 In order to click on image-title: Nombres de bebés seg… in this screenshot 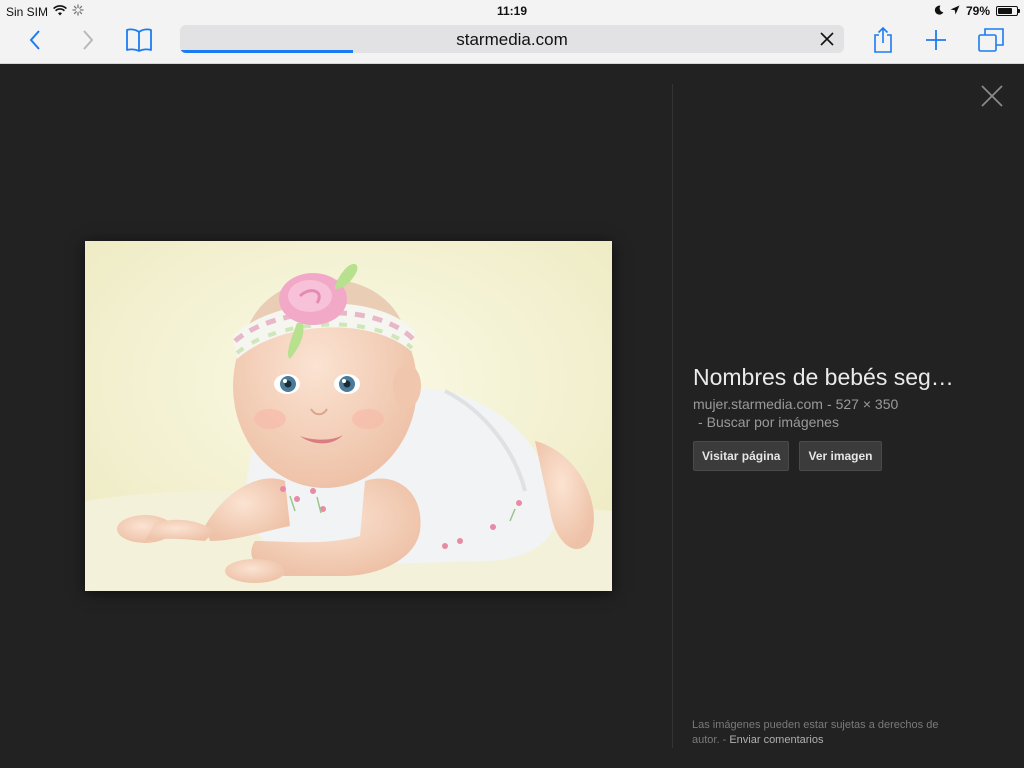, I will do `click(843, 377)`.